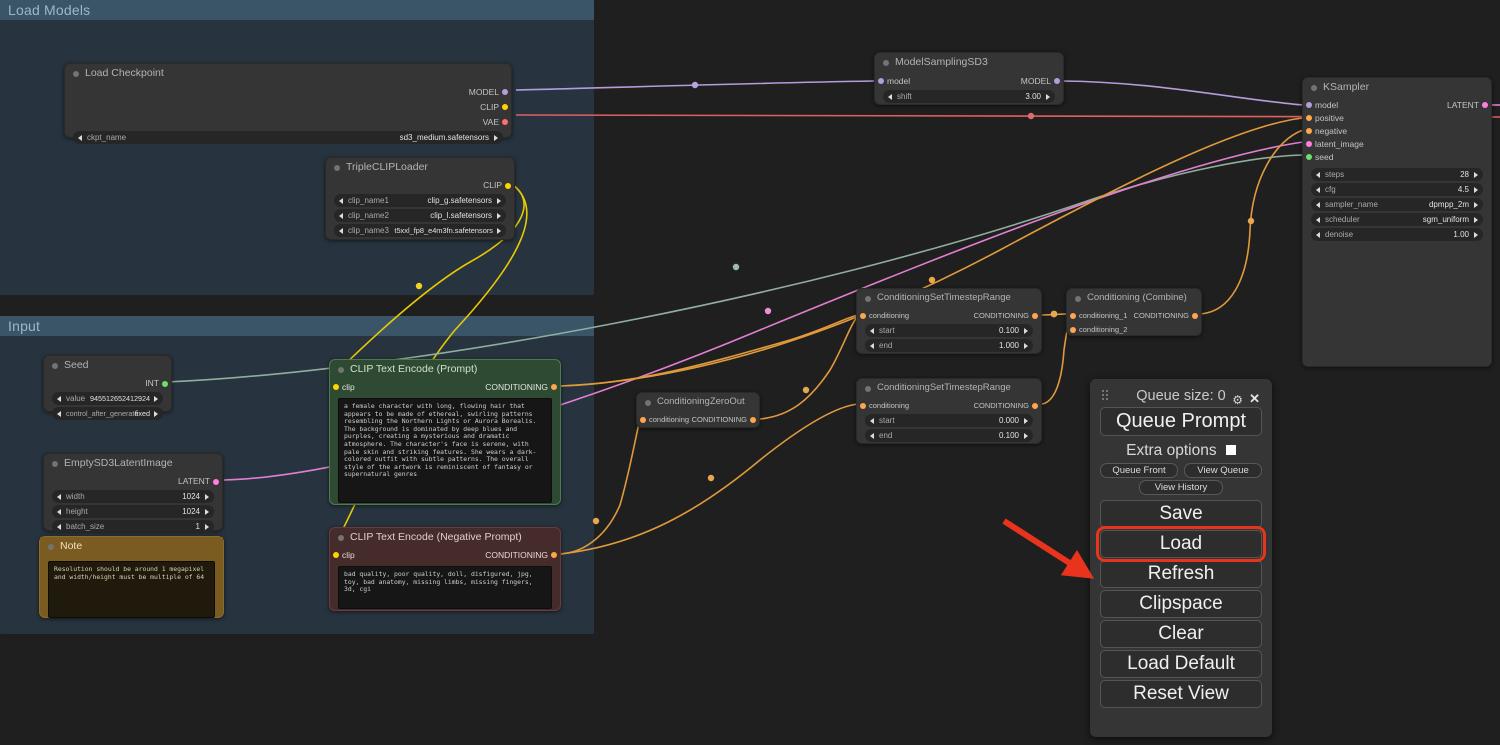 Image resolution: width=1500 pixels, height=745 pixels. I want to click on widget-width: width 1024, so click(133, 496).